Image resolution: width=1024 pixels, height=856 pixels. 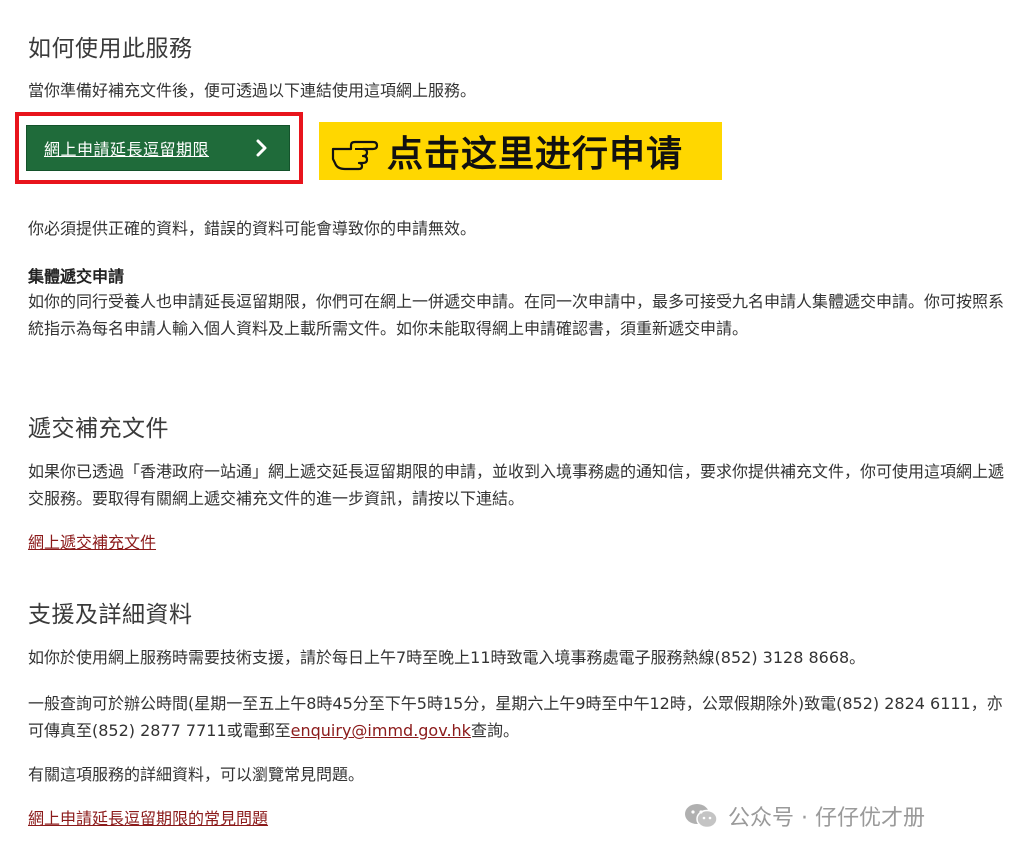 I want to click on section-title-how-to-use: 如何使用此服務, so click(x=110, y=49).